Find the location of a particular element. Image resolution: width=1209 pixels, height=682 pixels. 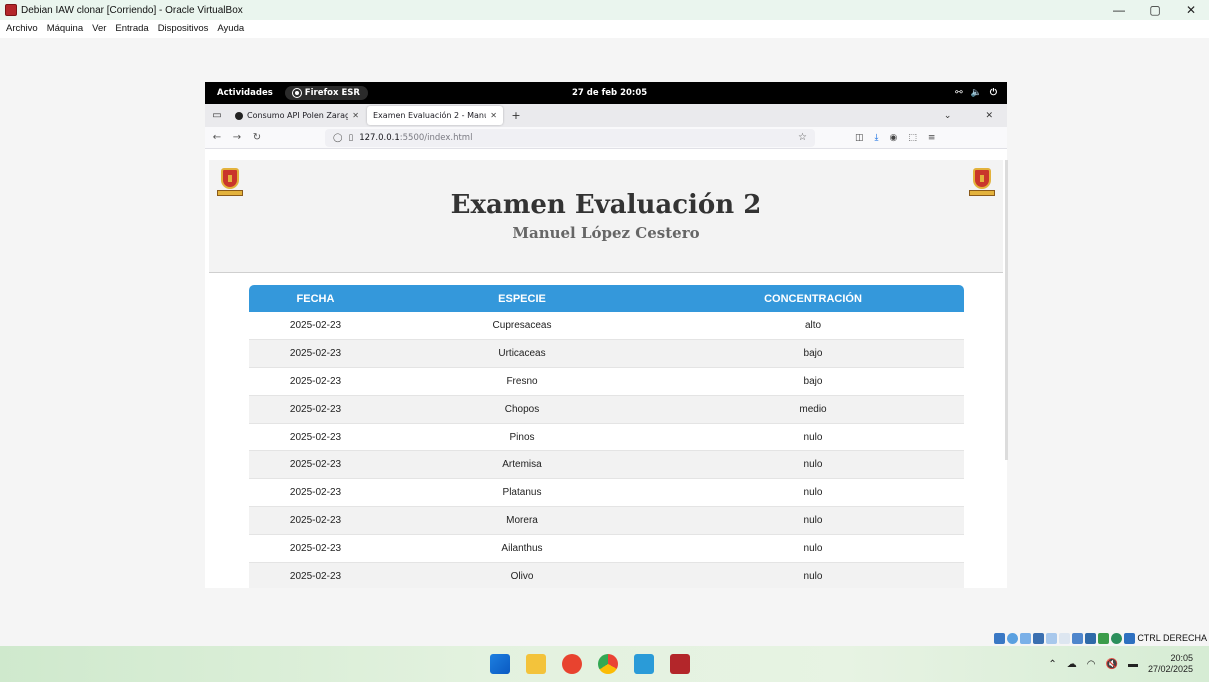

file-explorer-icon is located at coordinates (536, 664).